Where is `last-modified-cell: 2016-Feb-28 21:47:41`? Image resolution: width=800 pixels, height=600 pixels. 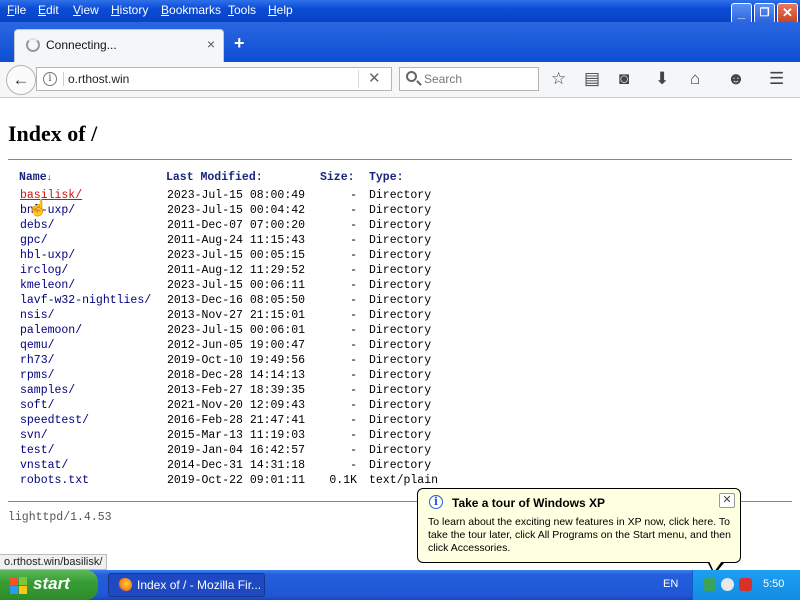 last-modified-cell: 2016-Feb-28 21:47:41 is located at coordinates (236, 420).